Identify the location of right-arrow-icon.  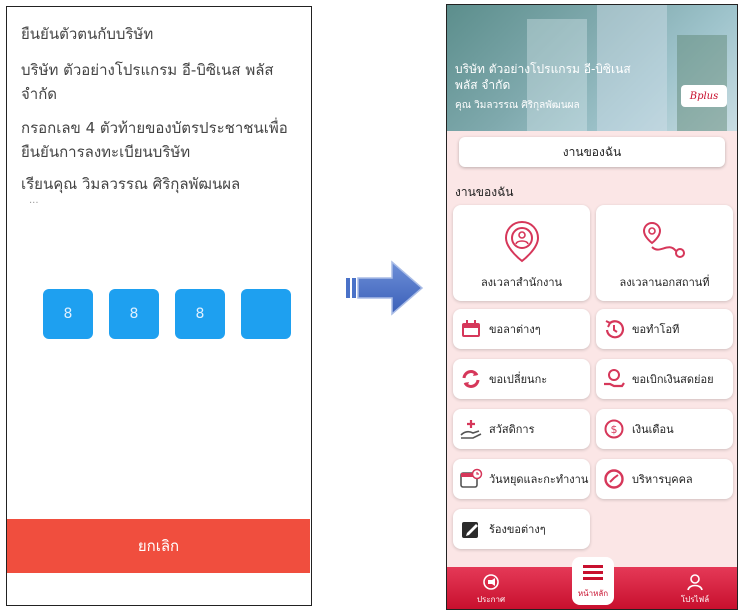
(385, 290).